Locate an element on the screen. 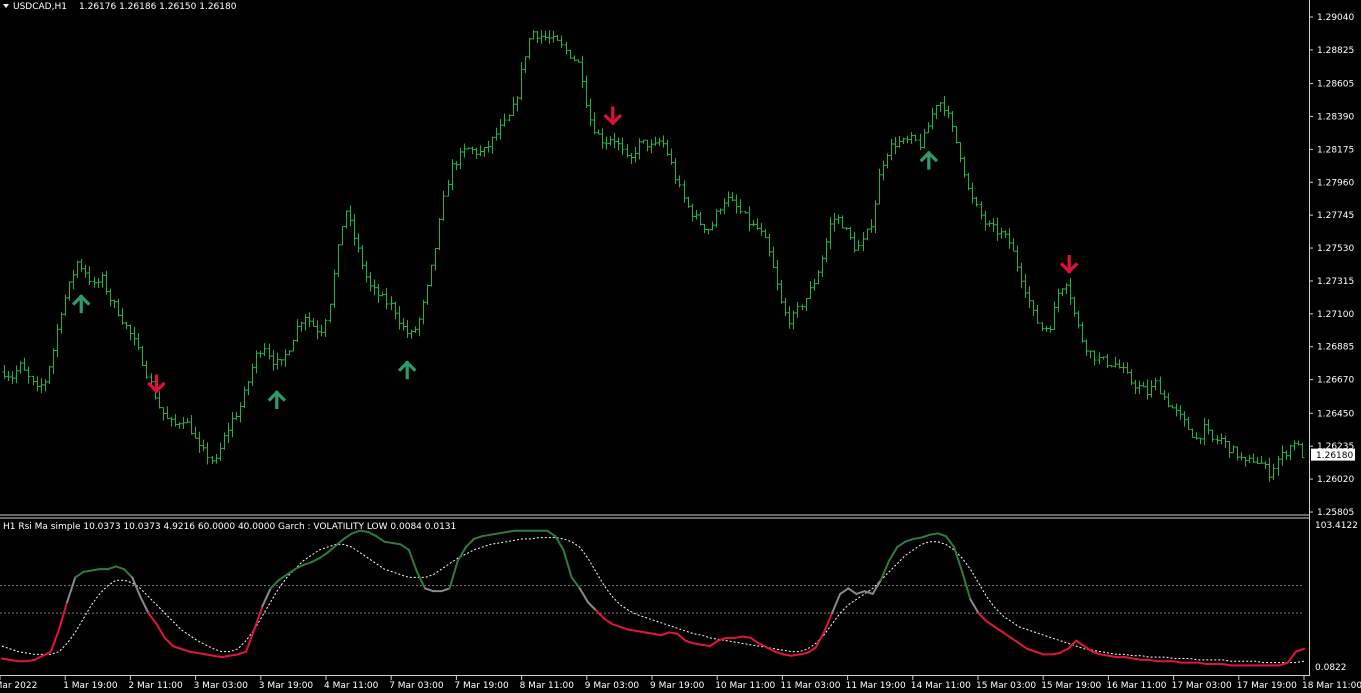 The image size is (1361, 693). price-tick-label: 1.27745 is located at coordinates (1335, 216).